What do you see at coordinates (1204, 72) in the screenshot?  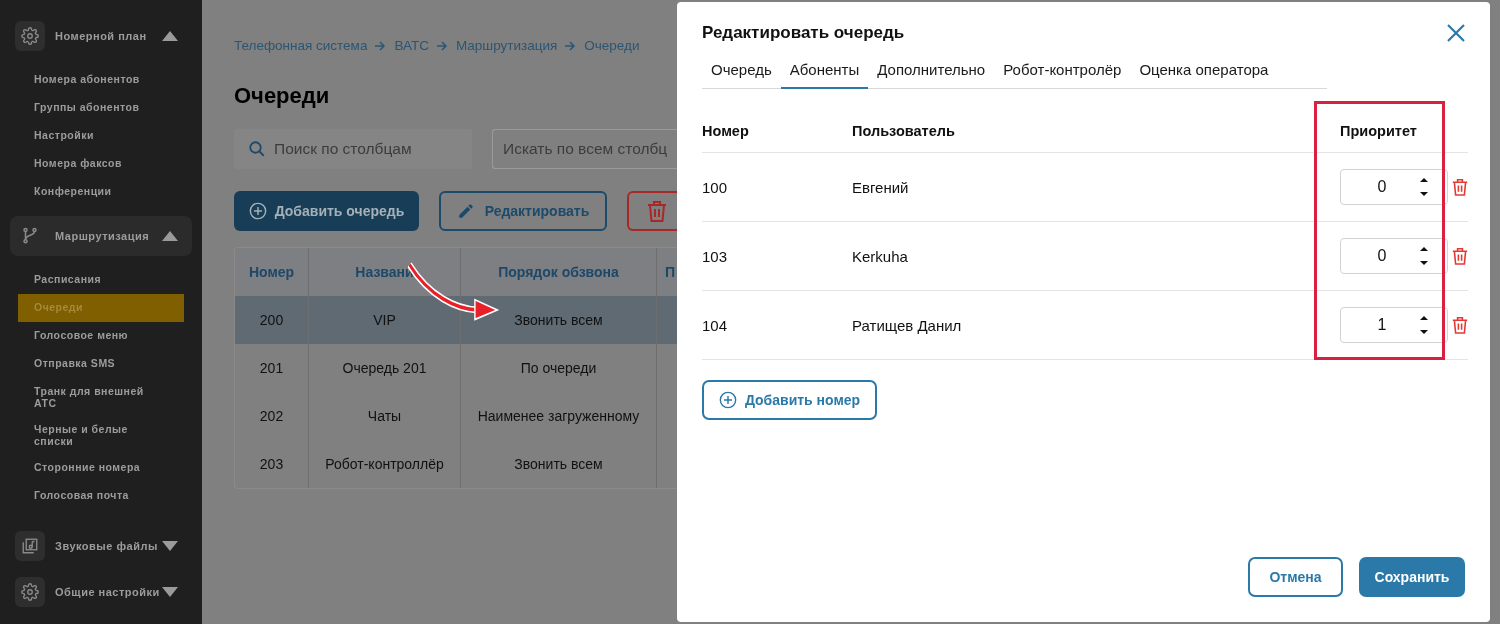 I see `dialog-tab: Оценка оператора` at bounding box center [1204, 72].